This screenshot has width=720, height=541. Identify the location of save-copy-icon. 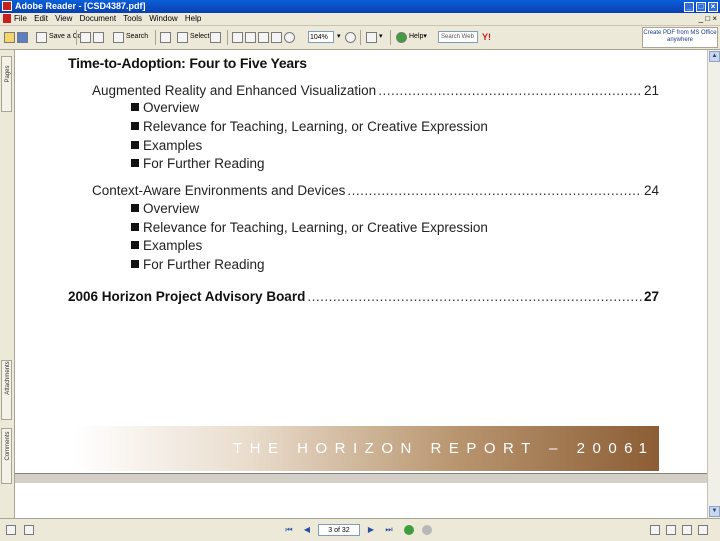
(41, 37).